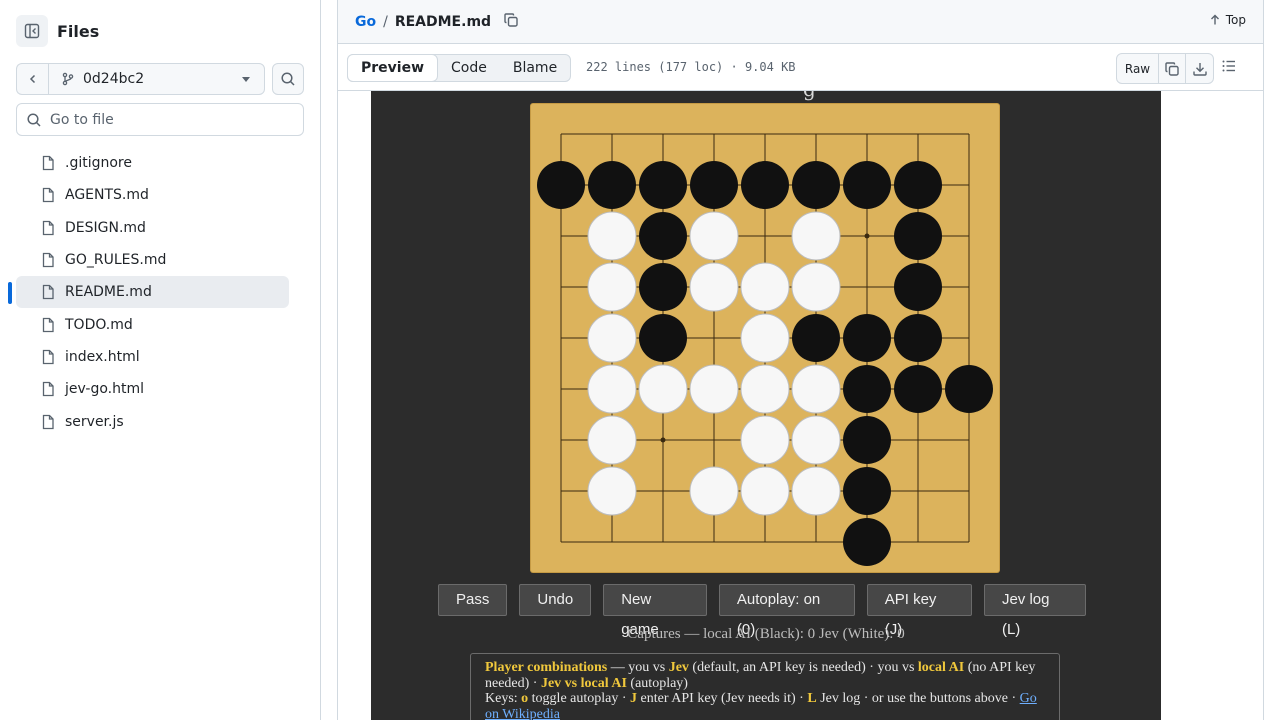 This screenshot has height=720, width=1280. I want to click on file-item: README.md, so click(148, 292).